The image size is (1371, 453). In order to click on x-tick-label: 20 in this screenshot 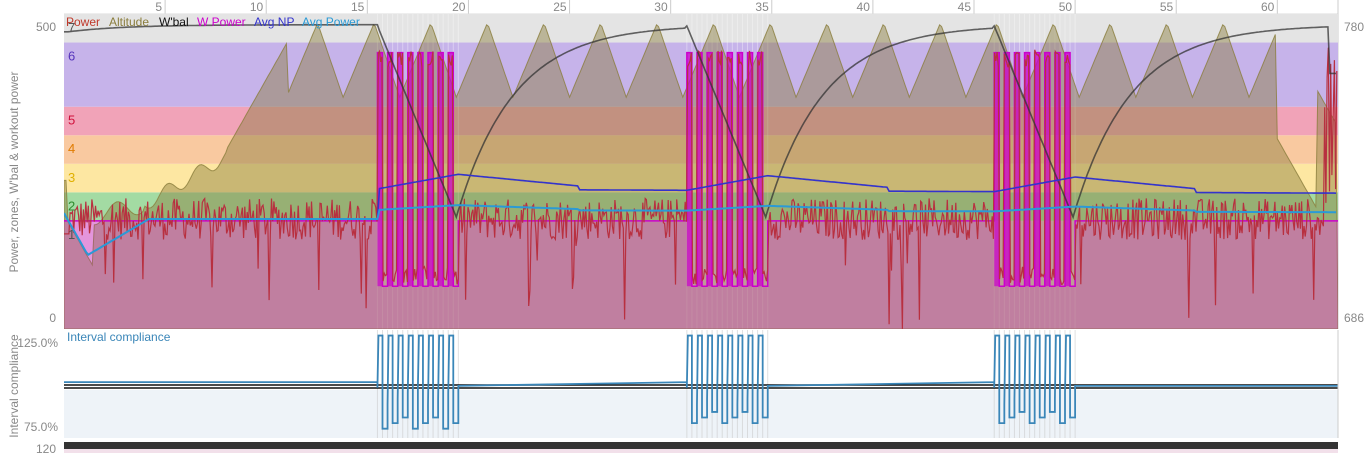, I will do `click(459, 7)`.